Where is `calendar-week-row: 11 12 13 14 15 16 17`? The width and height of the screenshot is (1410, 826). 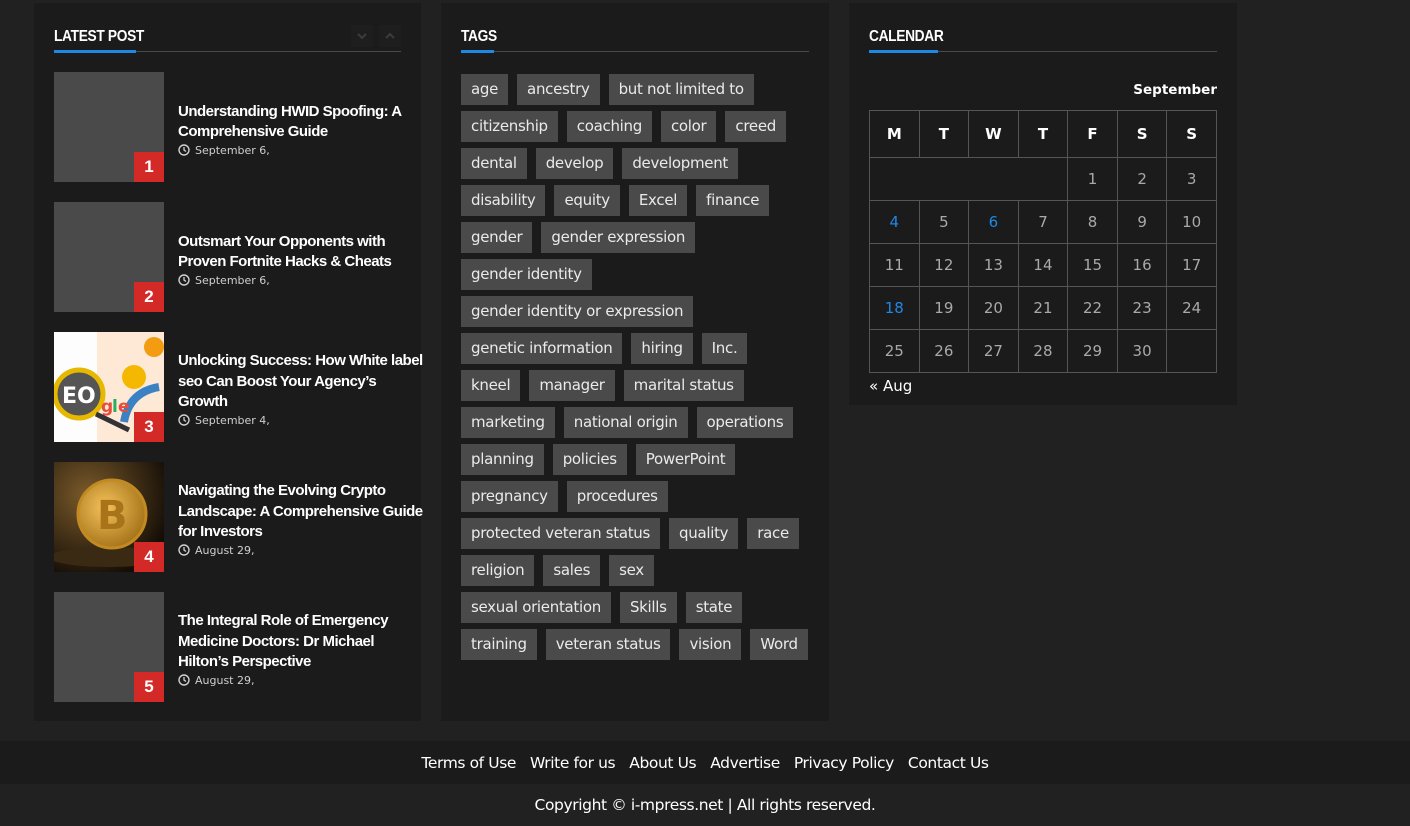 calendar-week-row: 11 12 13 14 15 16 17 is located at coordinates (1043, 265).